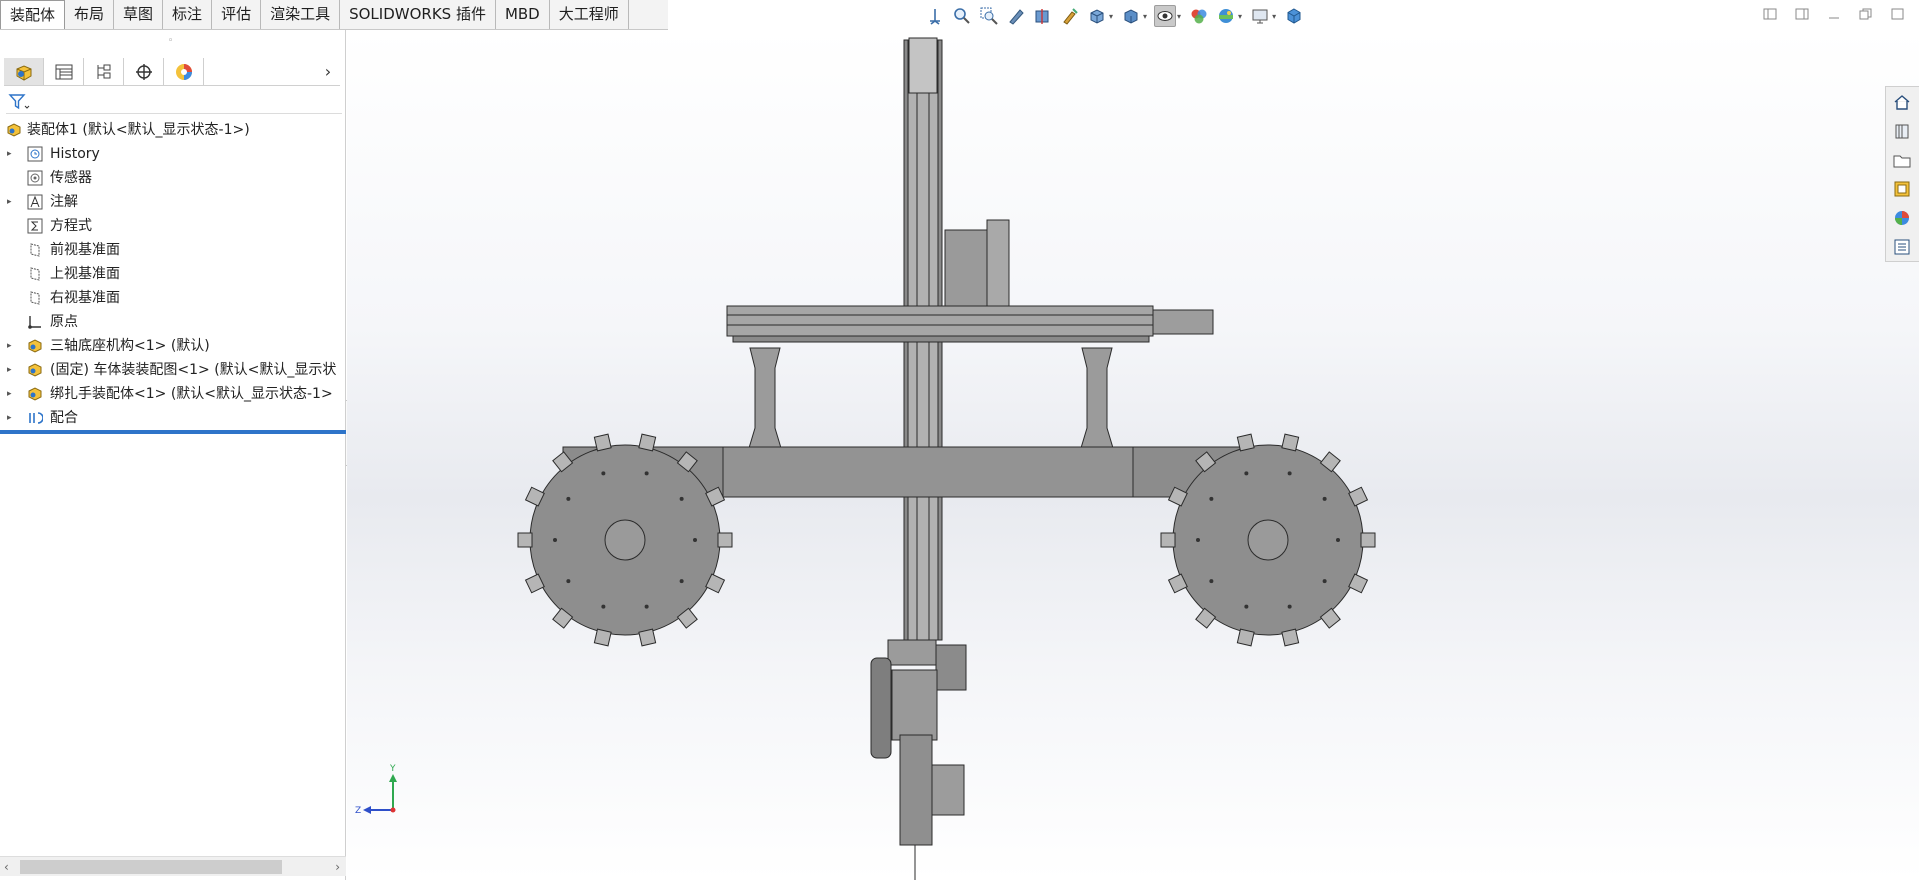 The height and width of the screenshot is (880, 1919). What do you see at coordinates (90, 14) in the screenshot?
I see `tab-layout: 布局` at bounding box center [90, 14].